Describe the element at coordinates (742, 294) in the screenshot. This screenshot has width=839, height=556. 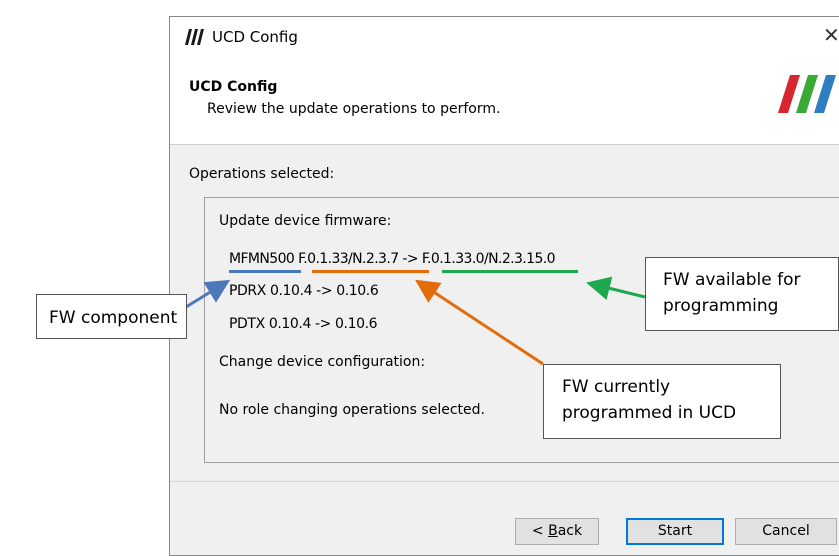
I see `fw-available-callout: FW available for programming` at that location.